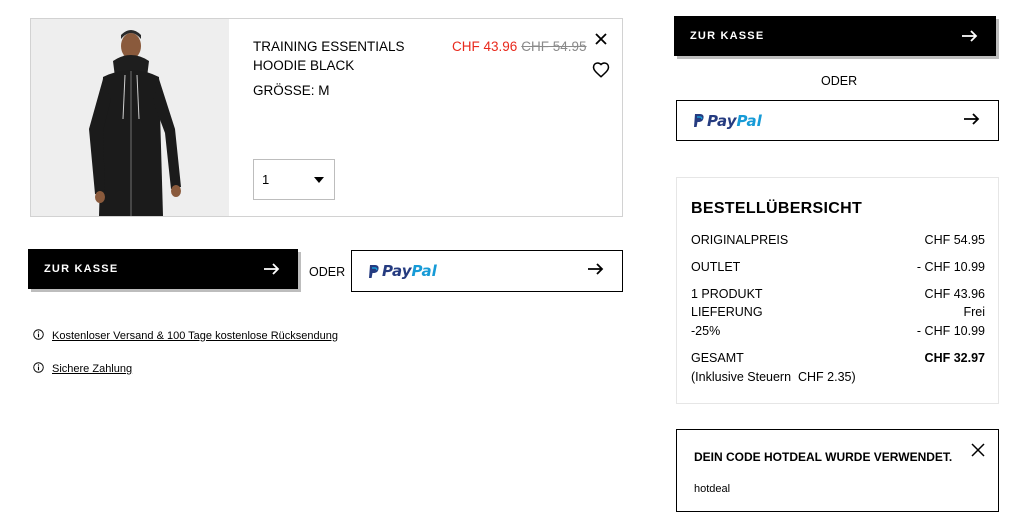 The width and height of the screenshot is (1024, 522). I want to click on summary-tax-note: (Inklusive Steuern CHF 2.35), so click(773, 377).